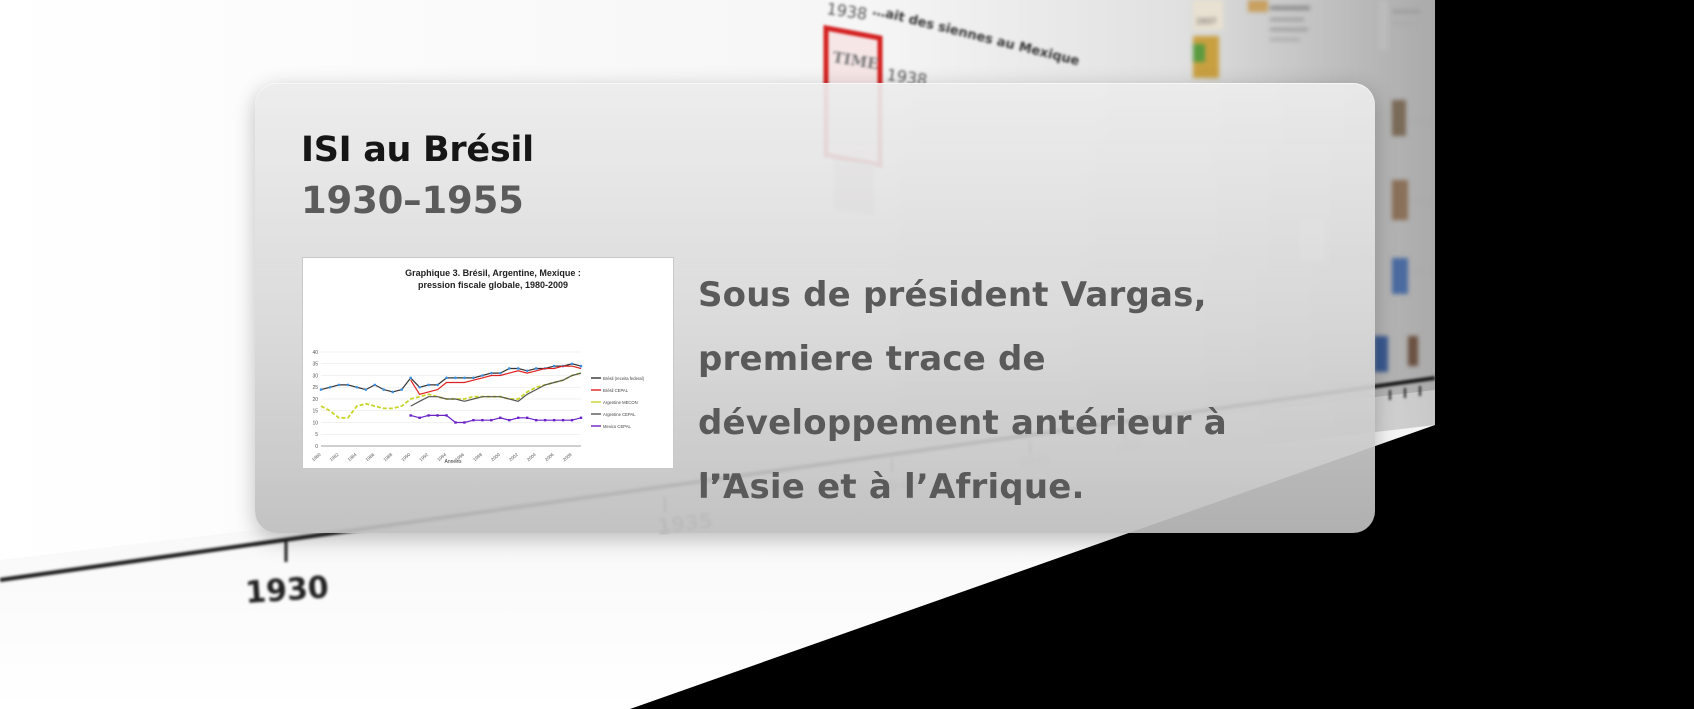 The width and height of the screenshot is (1694, 709). Describe the element at coordinates (567, 457) in the screenshot. I see `chart-x-tick-label: 2008` at that location.